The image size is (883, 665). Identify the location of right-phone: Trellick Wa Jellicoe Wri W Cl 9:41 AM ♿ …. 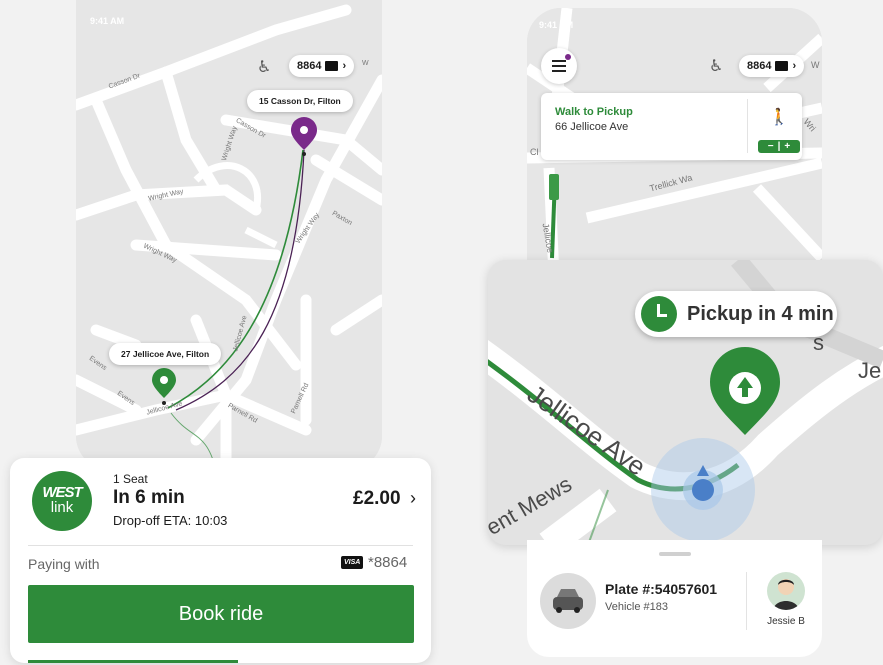
(674, 153).